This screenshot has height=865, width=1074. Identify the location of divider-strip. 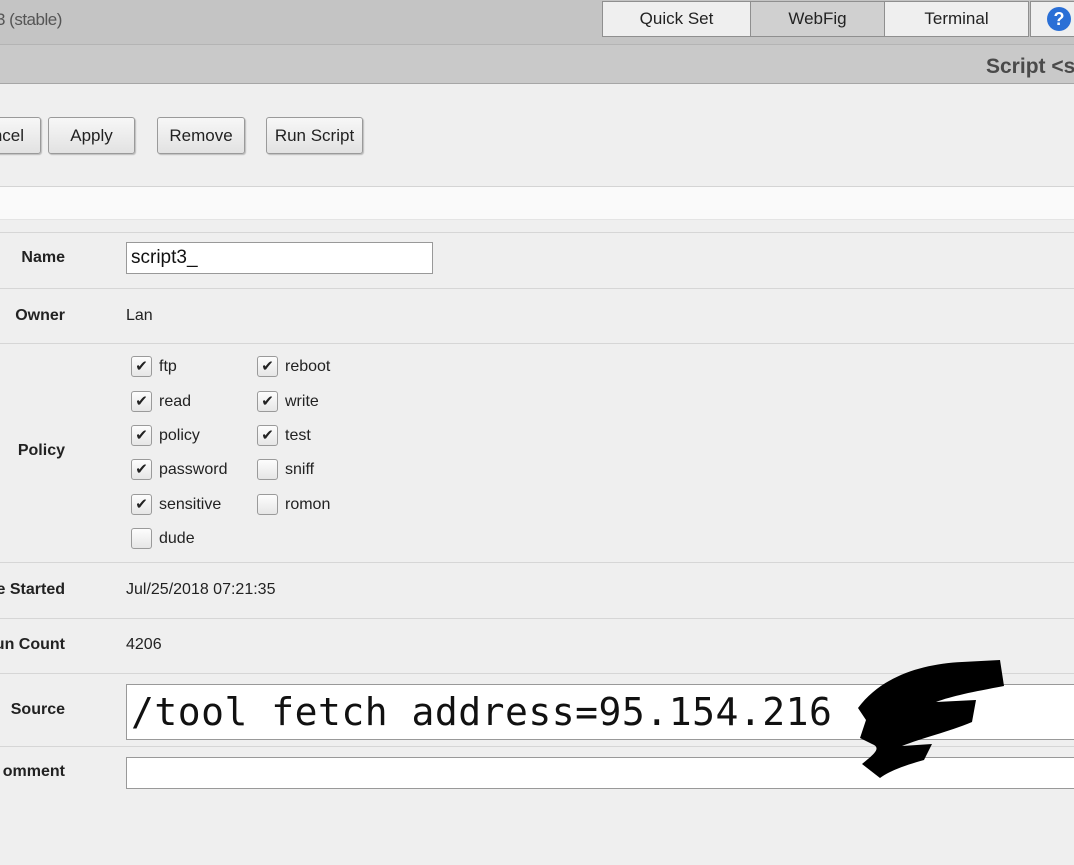
(537, 203).